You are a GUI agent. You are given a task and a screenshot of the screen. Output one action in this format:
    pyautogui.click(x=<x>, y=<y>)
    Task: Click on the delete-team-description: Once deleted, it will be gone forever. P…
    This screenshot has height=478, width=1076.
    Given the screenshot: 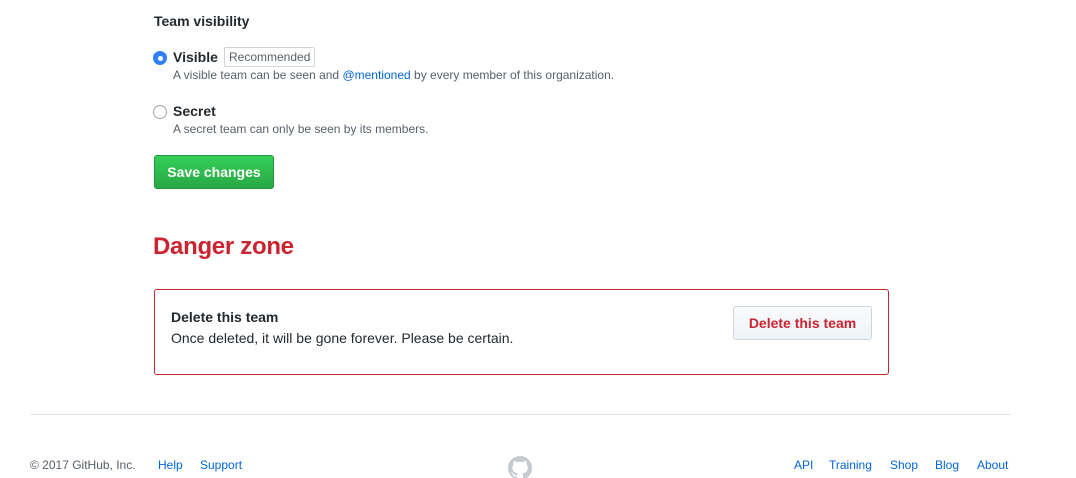 What is the action you would take?
    pyautogui.click(x=342, y=338)
    